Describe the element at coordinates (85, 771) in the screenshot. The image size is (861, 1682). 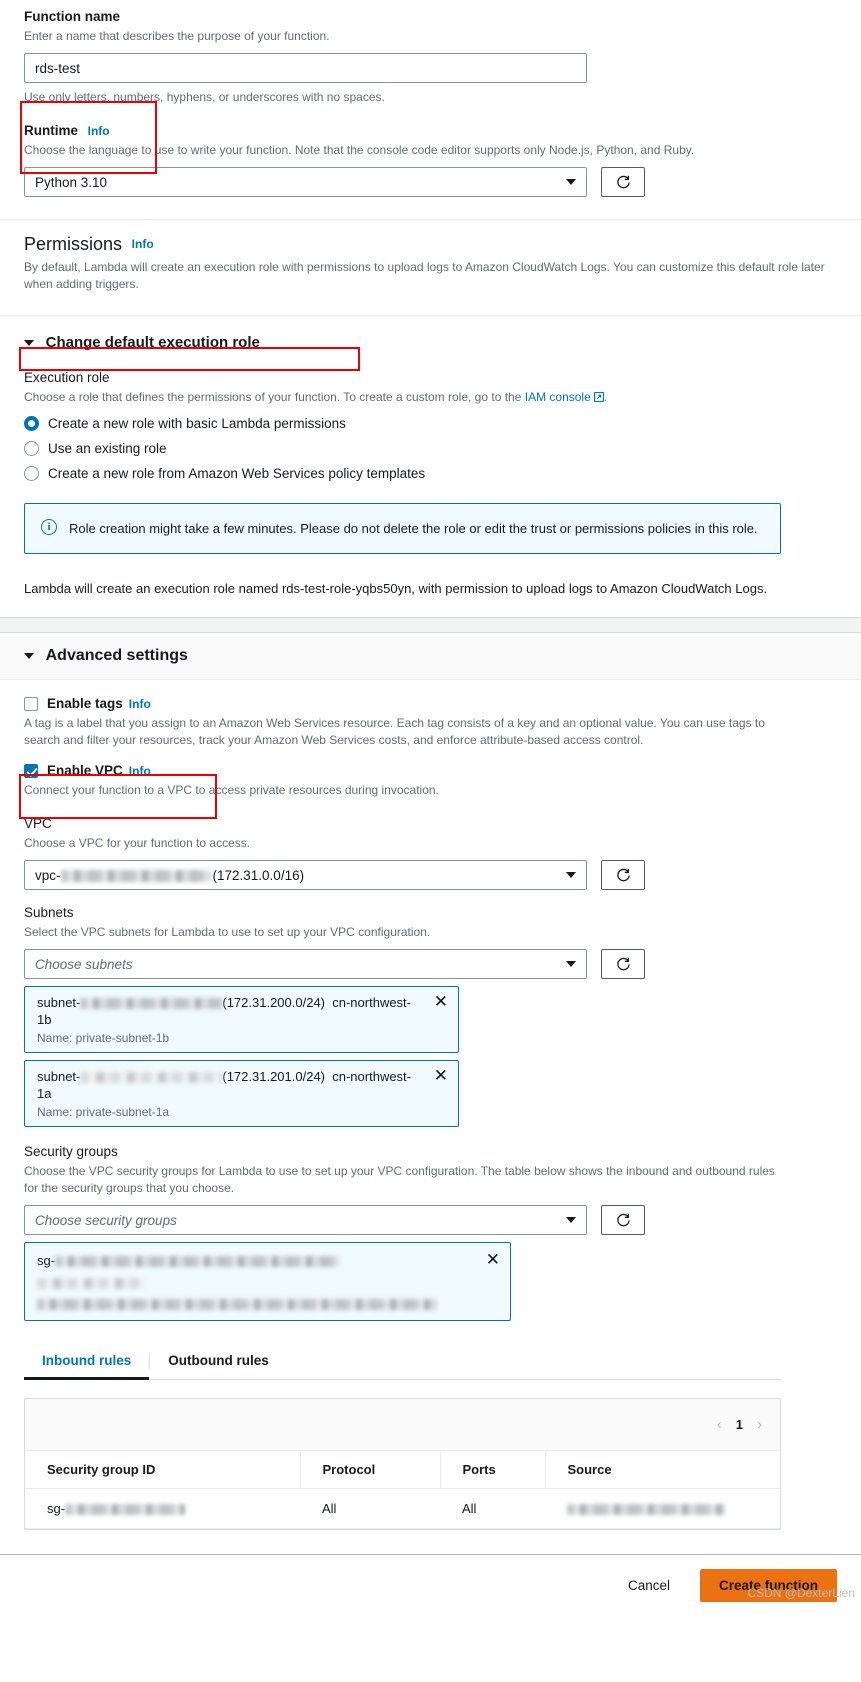
I see `enable-vpc-label: Enable VPC` at that location.